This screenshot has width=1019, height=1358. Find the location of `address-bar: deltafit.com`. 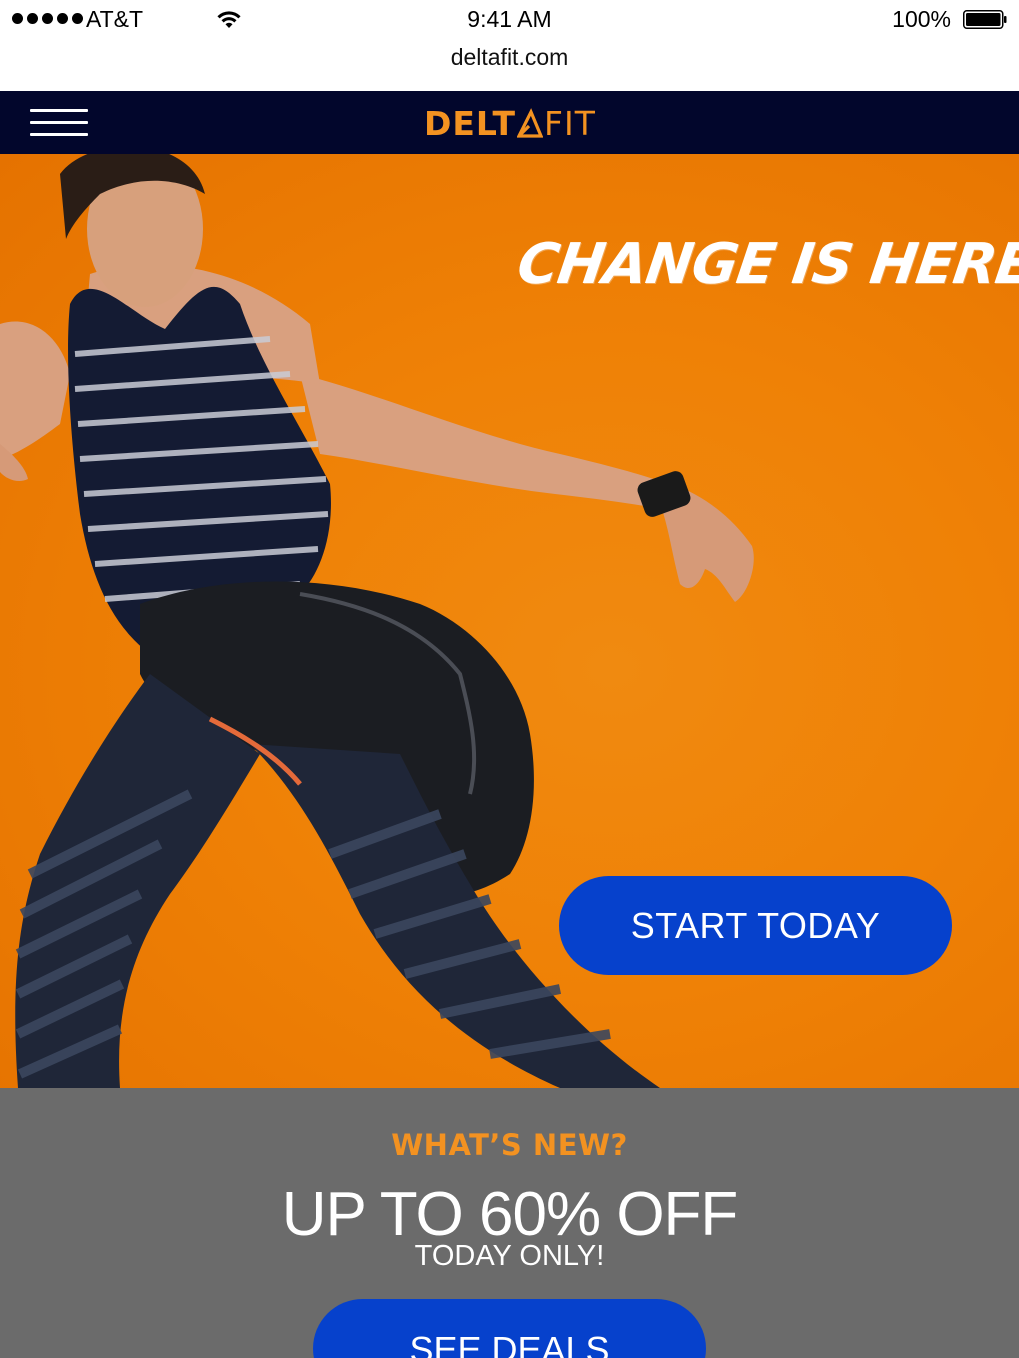

address-bar: deltafit.com is located at coordinates (509, 65).